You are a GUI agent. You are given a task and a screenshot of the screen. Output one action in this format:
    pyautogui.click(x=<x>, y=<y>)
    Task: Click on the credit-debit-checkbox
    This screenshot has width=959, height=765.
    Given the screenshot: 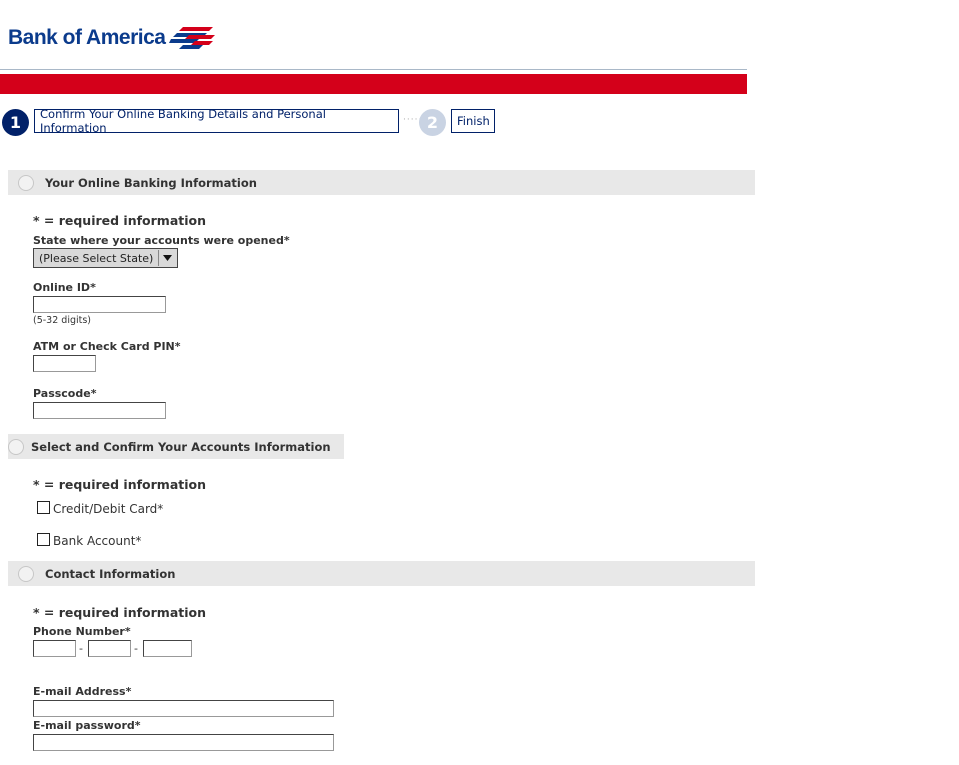 What is the action you would take?
    pyautogui.click(x=43, y=507)
    